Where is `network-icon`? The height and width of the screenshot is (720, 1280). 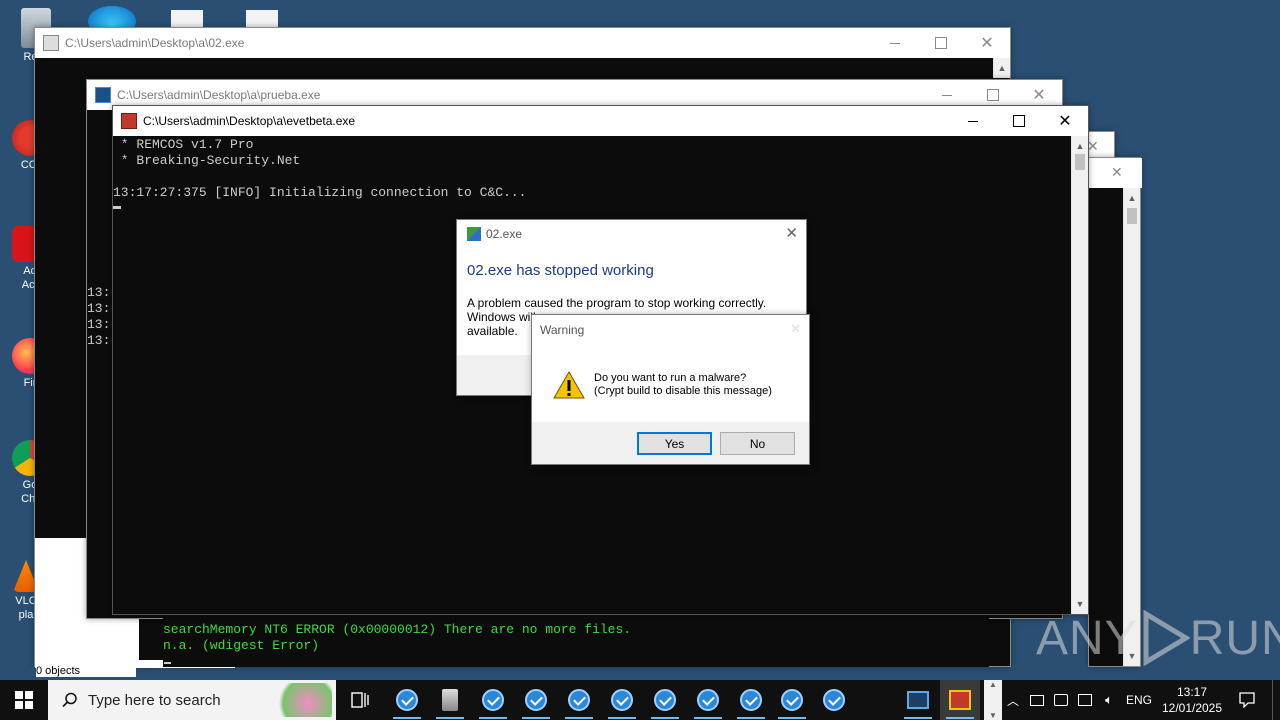 network-icon is located at coordinates (1085, 700).